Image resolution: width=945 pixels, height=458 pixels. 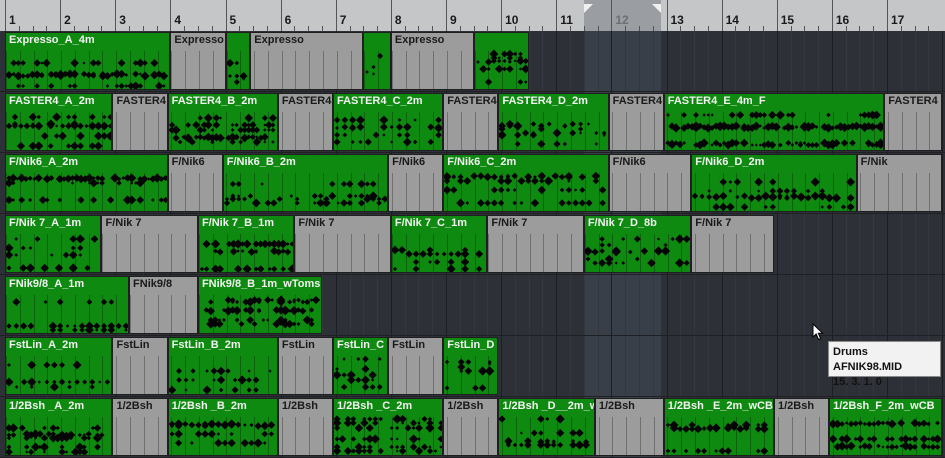 I want to click on ruler-bar-number: 15, so click(x=787, y=20).